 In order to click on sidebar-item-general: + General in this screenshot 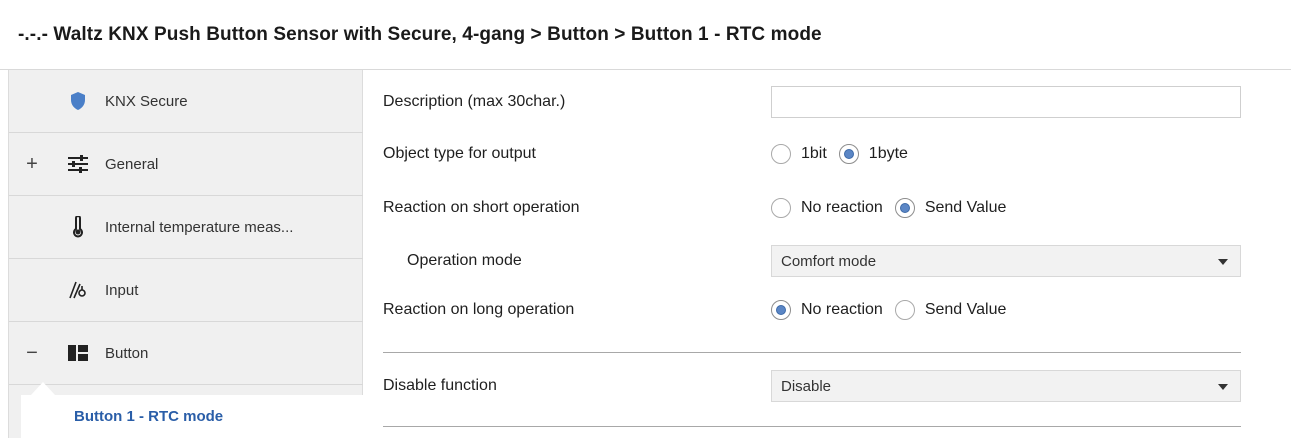, I will do `click(186, 164)`.